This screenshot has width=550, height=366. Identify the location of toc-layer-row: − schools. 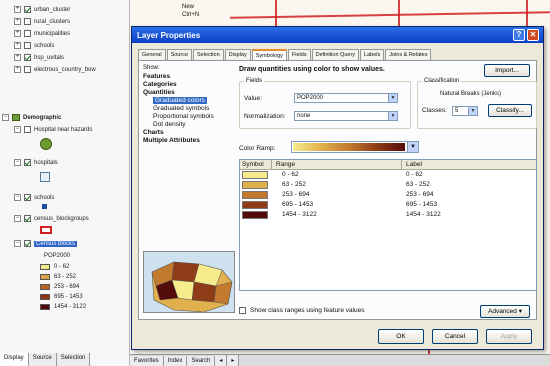
(34, 197).